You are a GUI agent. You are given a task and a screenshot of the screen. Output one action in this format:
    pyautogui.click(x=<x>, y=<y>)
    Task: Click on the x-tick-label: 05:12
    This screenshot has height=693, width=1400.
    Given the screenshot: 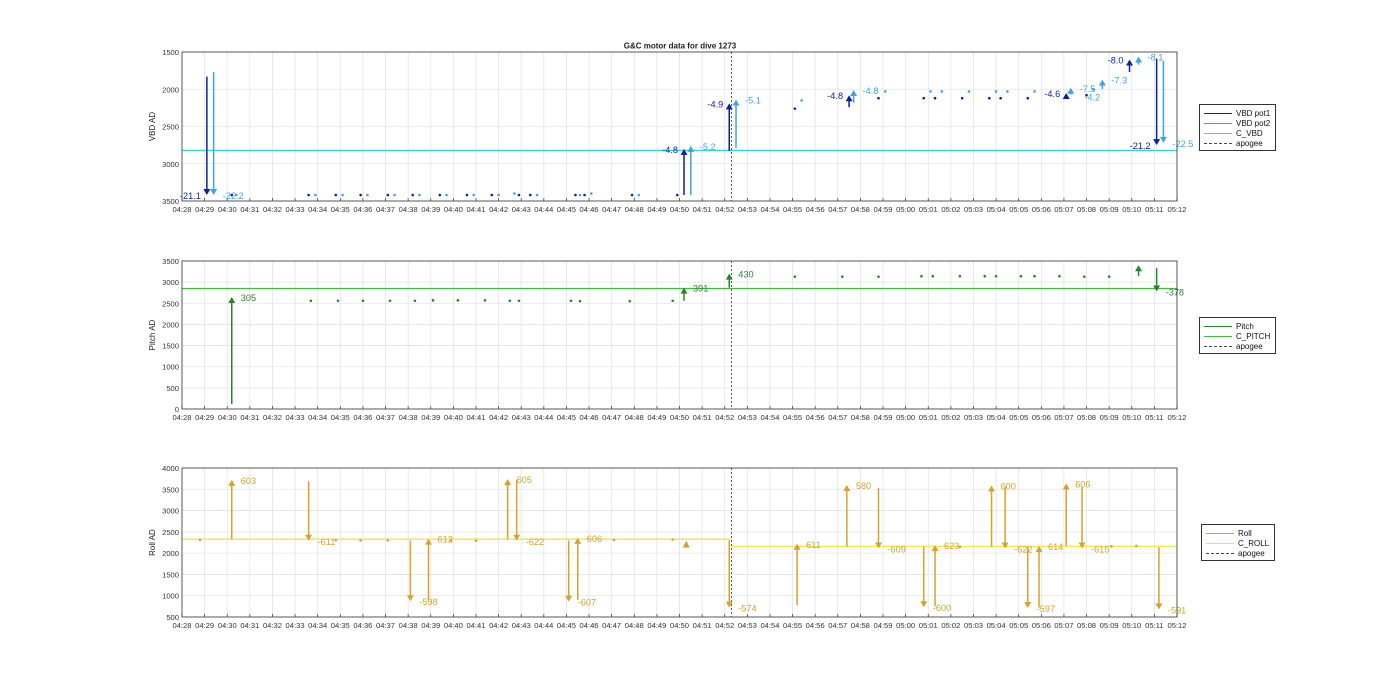 What is the action you would take?
    pyautogui.click(x=1176, y=417)
    